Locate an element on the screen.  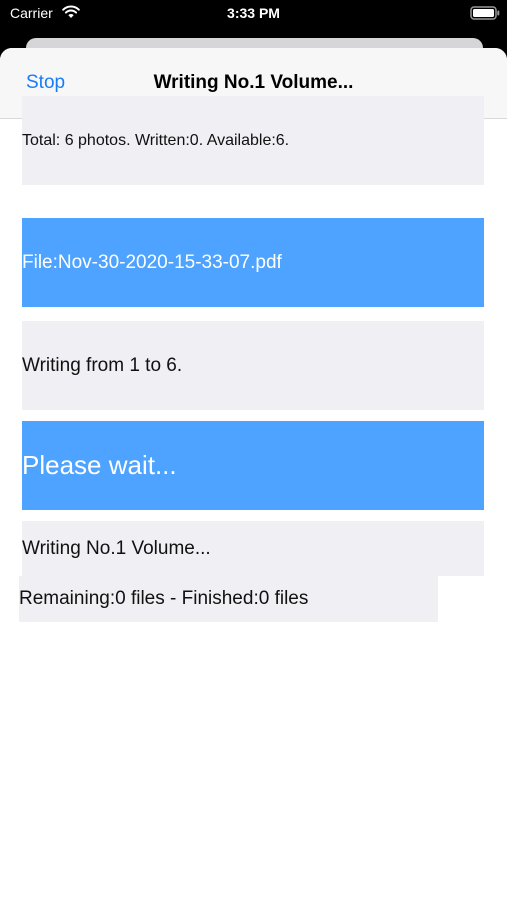
status-bar: Carrier 3:33 PM is located at coordinates (253, 15).